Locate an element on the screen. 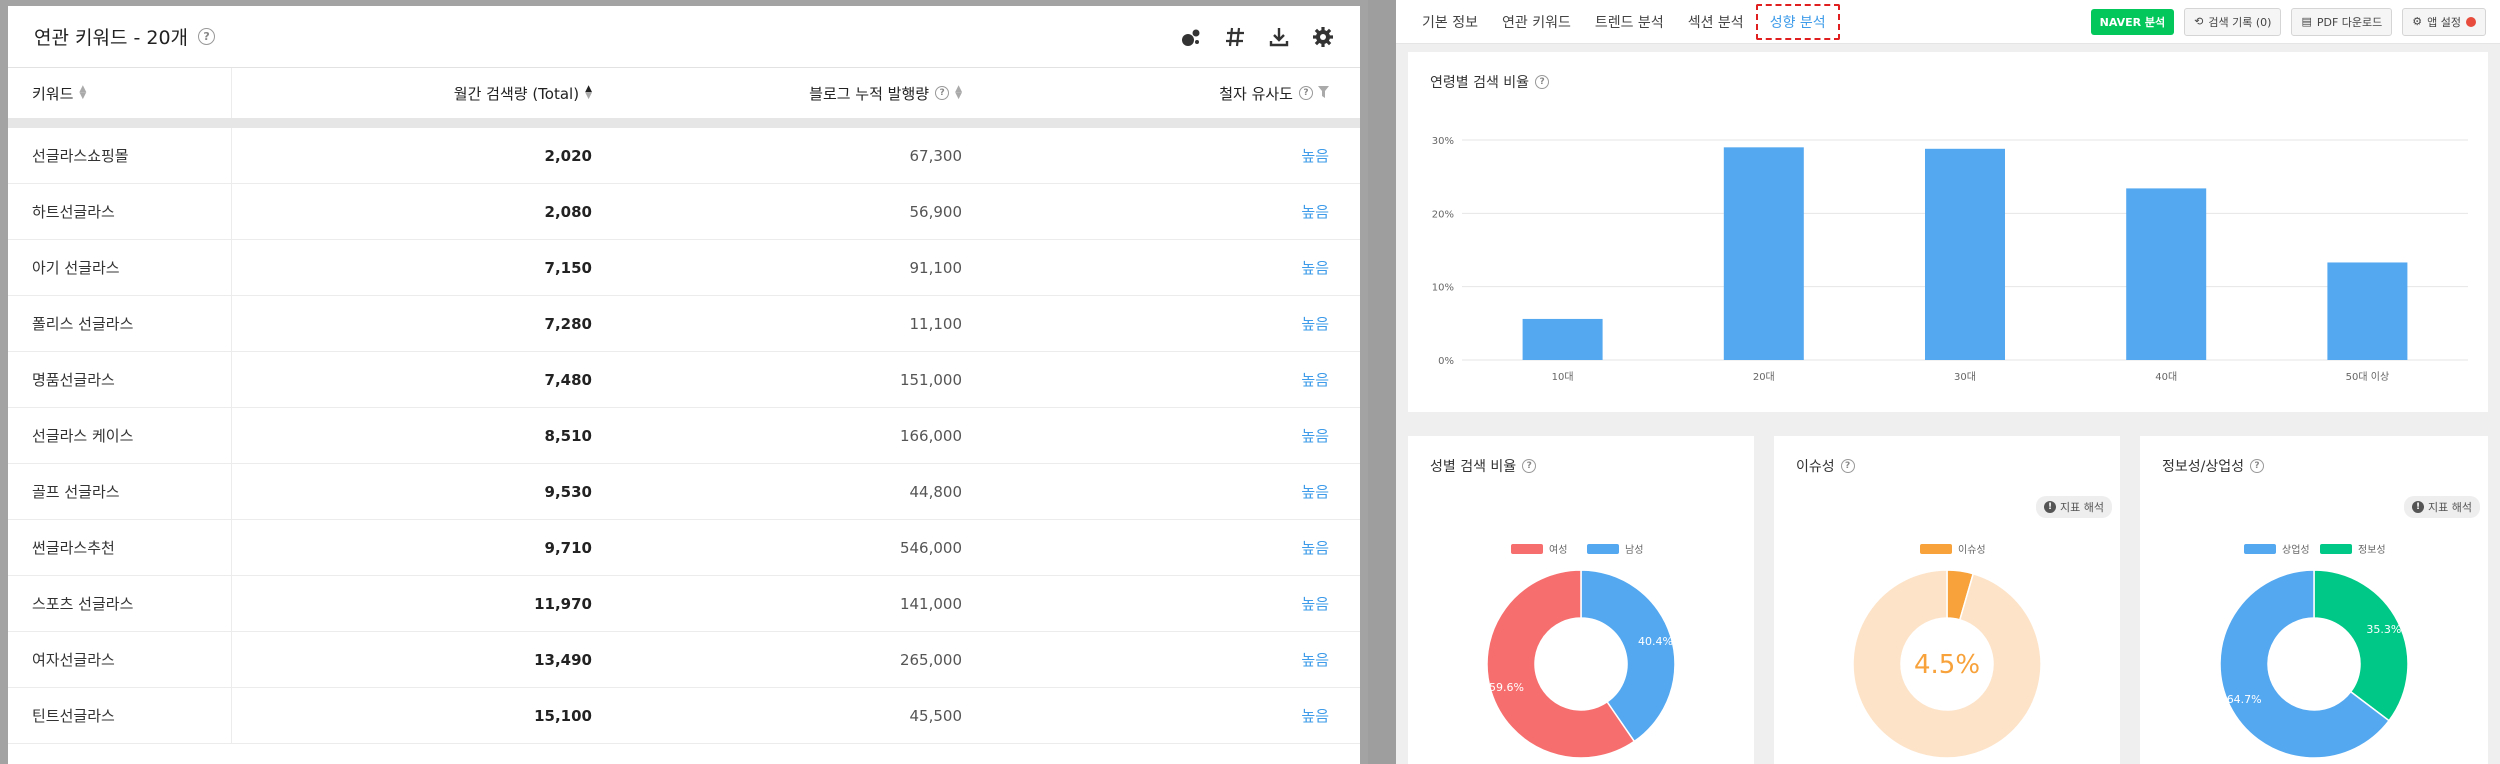 The height and width of the screenshot is (764, 2500). slice-label: 40.4% is located at coordinates (1655, 641).